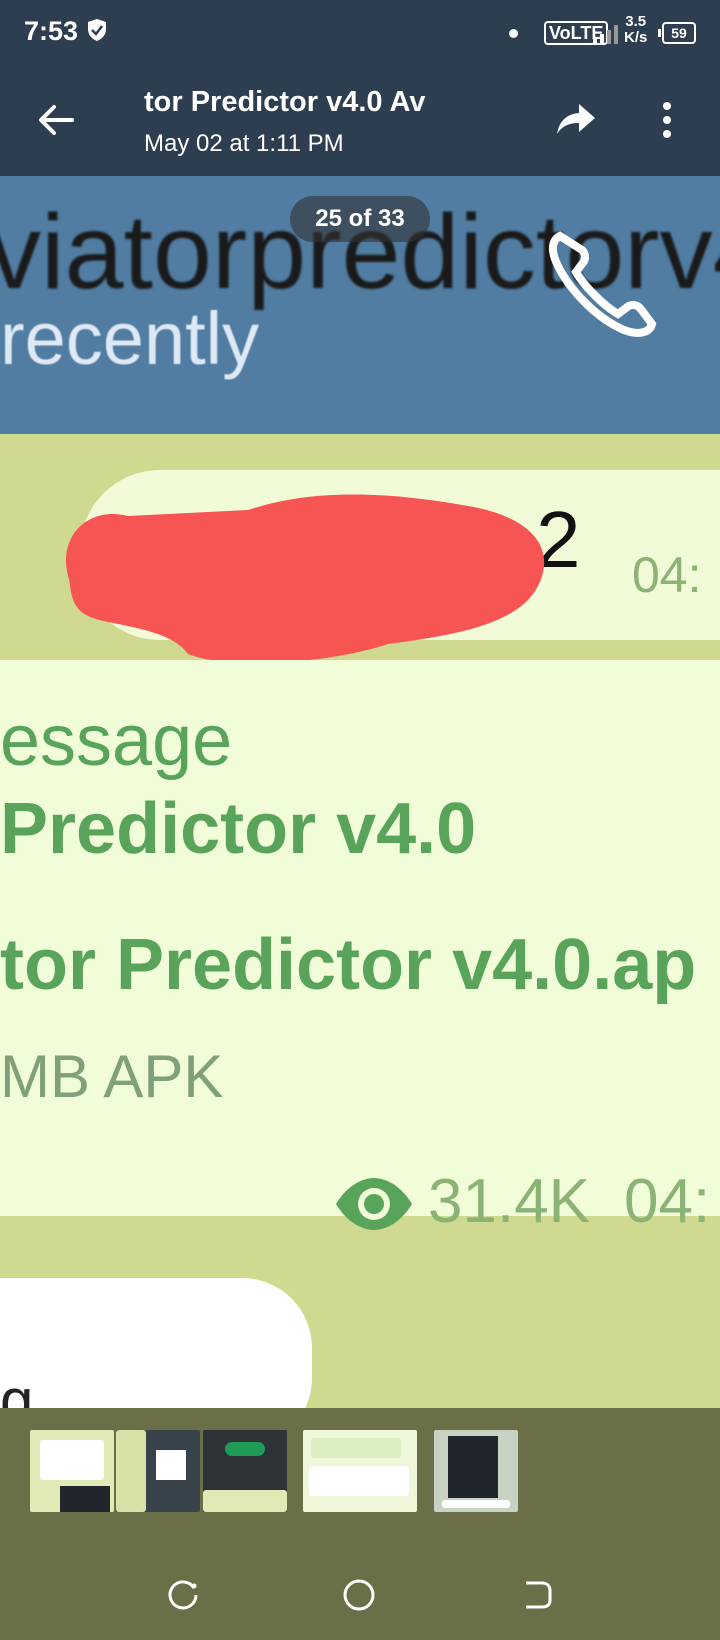 The image size is (720, 1640). Describe the element at coordinates (576, 121) in the screenshot. I see `share-icon` at that location.